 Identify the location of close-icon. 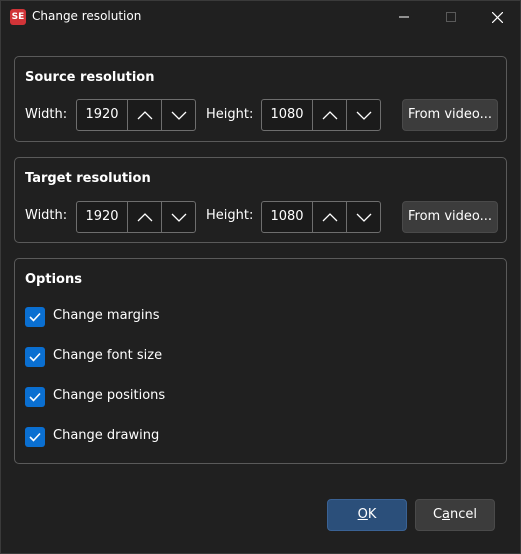
(497, 17).